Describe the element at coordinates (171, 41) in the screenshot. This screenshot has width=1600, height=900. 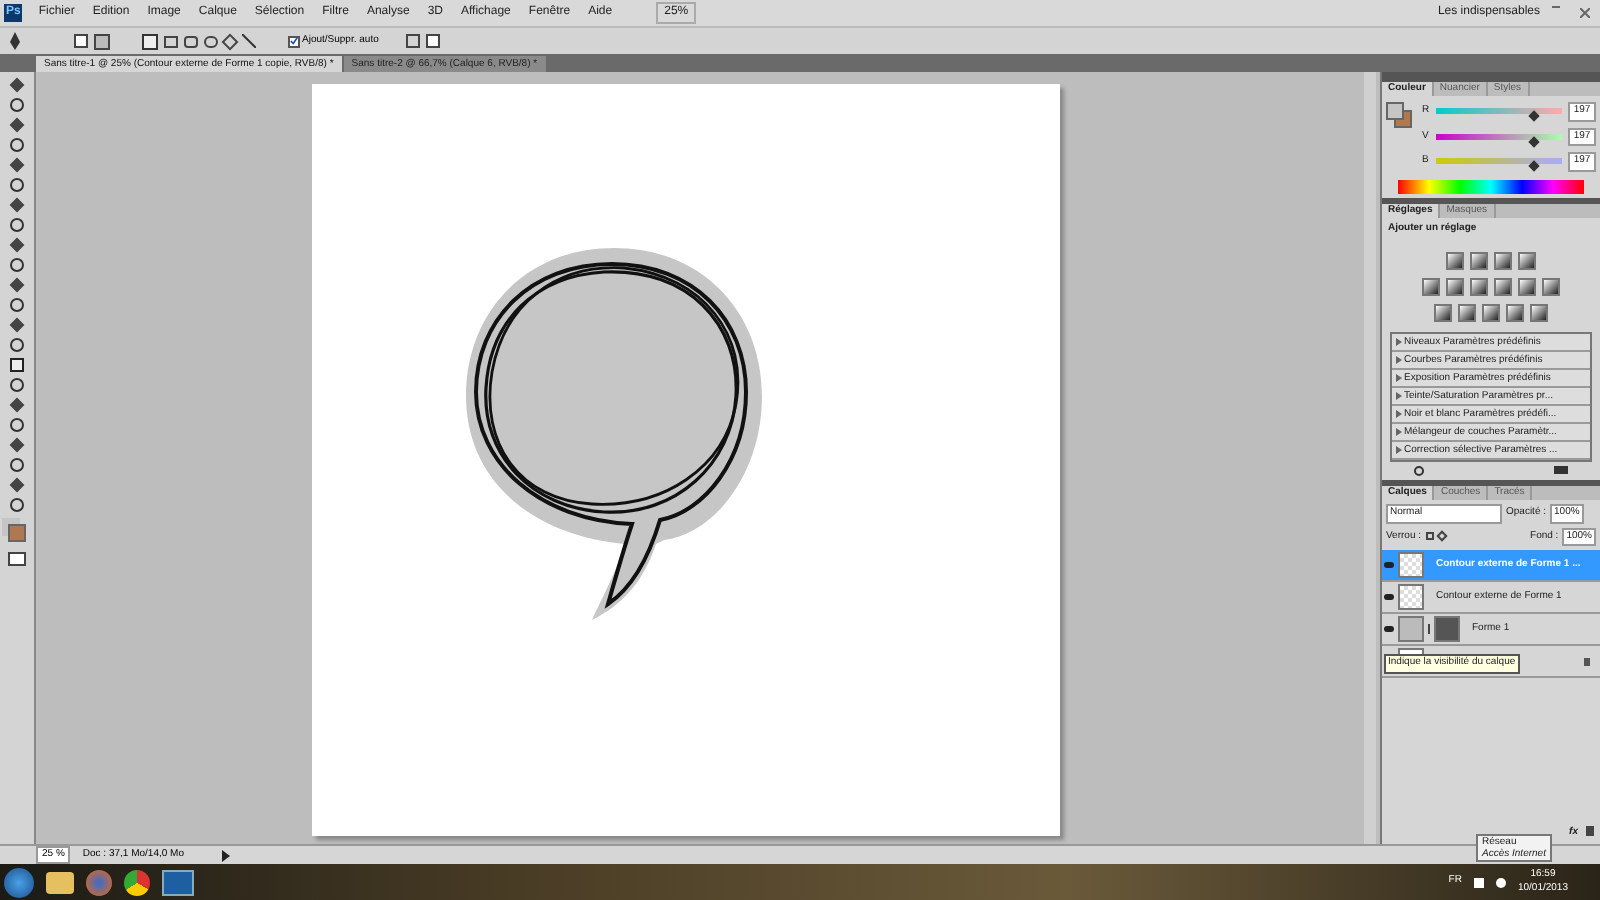
I see `rectangle-icon` at that location.